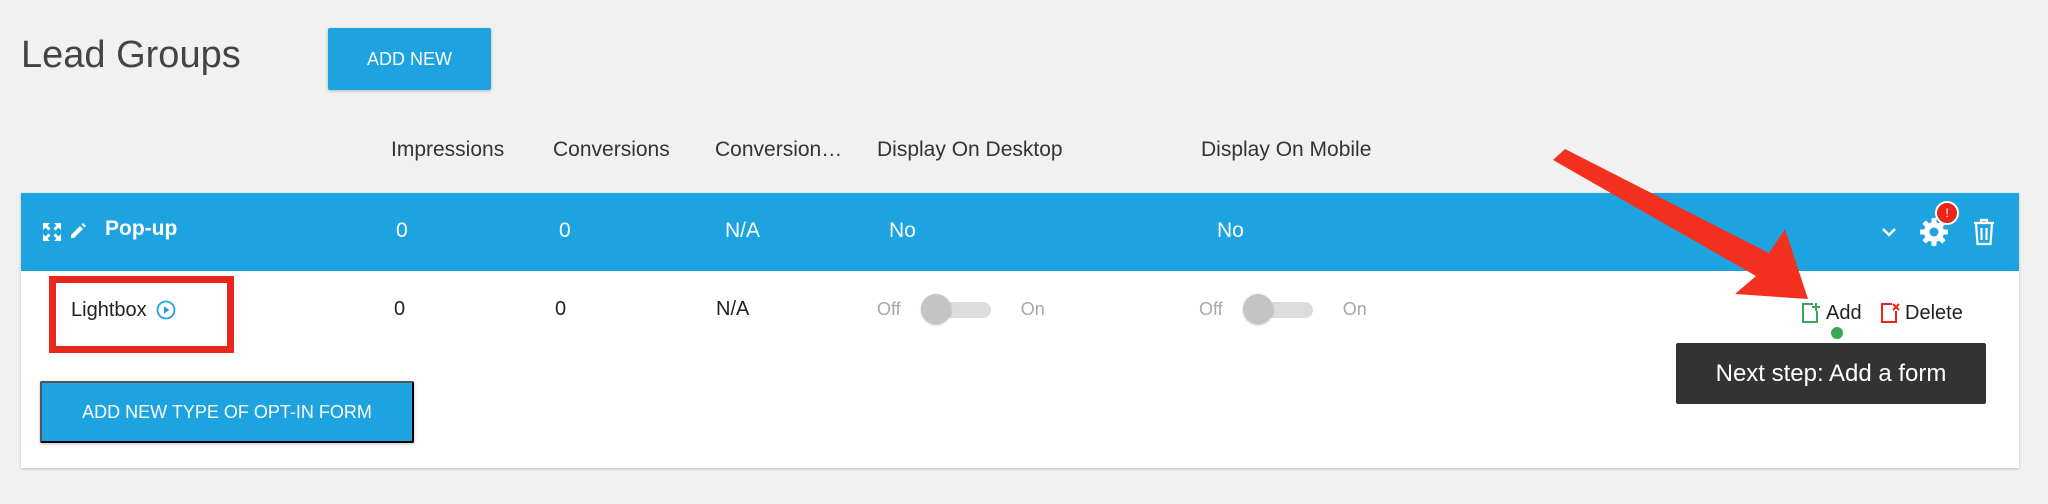 Image resolution: width=2048 pixels, height=504 pixels. I want to click on group-conversions: 0, so click(565, 230).